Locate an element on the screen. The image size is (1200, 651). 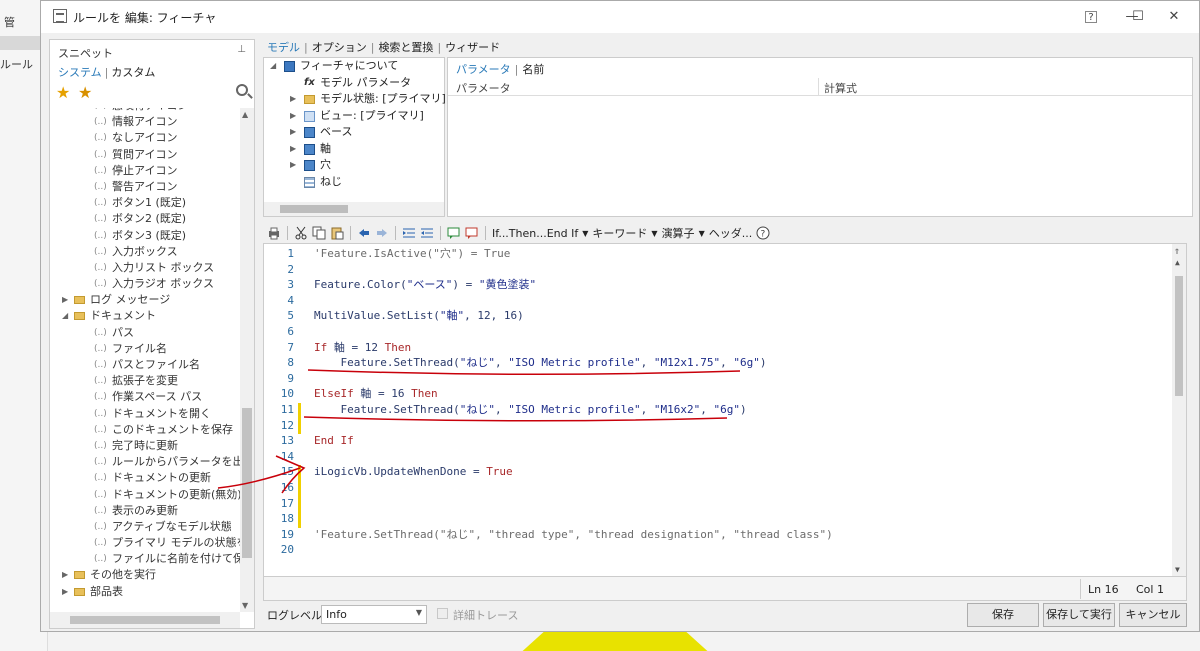
snippet-item: (..) 情報アイコン is located at coordinates (145, 122).